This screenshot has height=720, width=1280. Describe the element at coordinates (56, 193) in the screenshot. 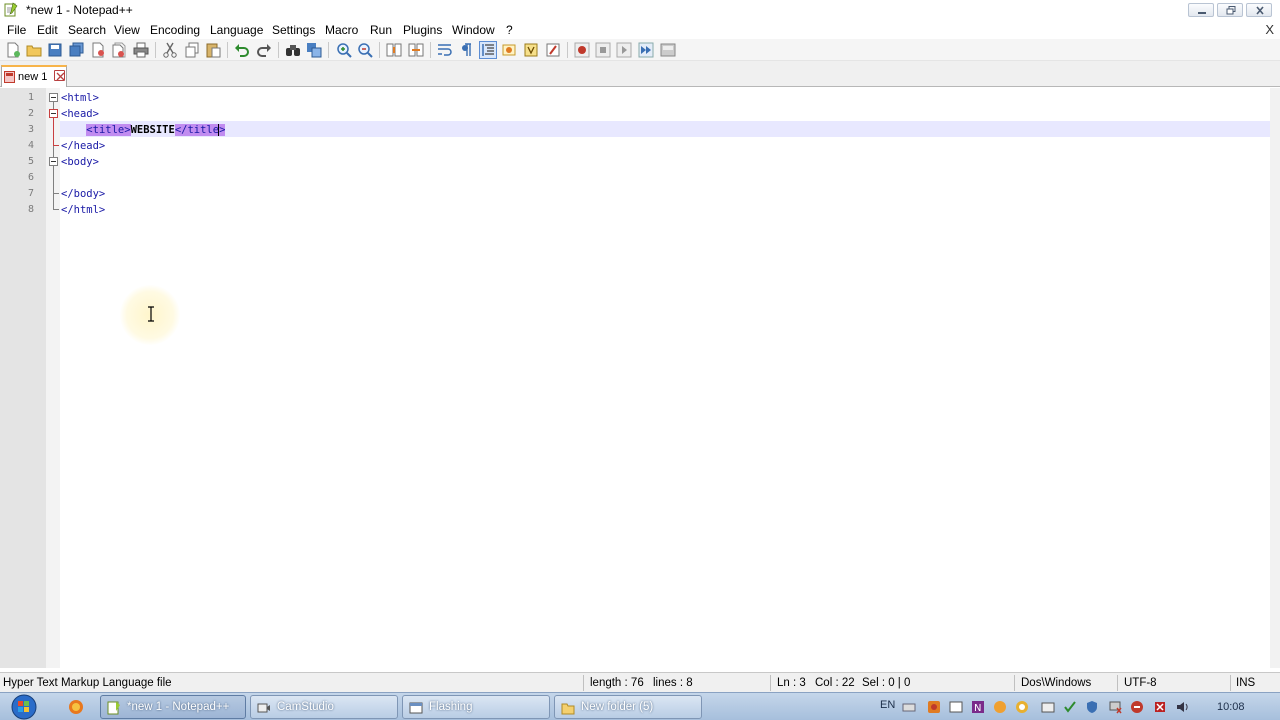

I see `fold-end-body` at that location.